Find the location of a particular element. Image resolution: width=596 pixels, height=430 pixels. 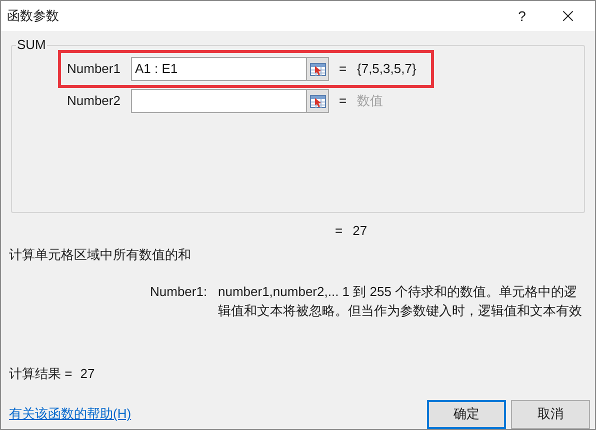

formula-result-label: 计算结果 = is located at coordinates (40, 374).